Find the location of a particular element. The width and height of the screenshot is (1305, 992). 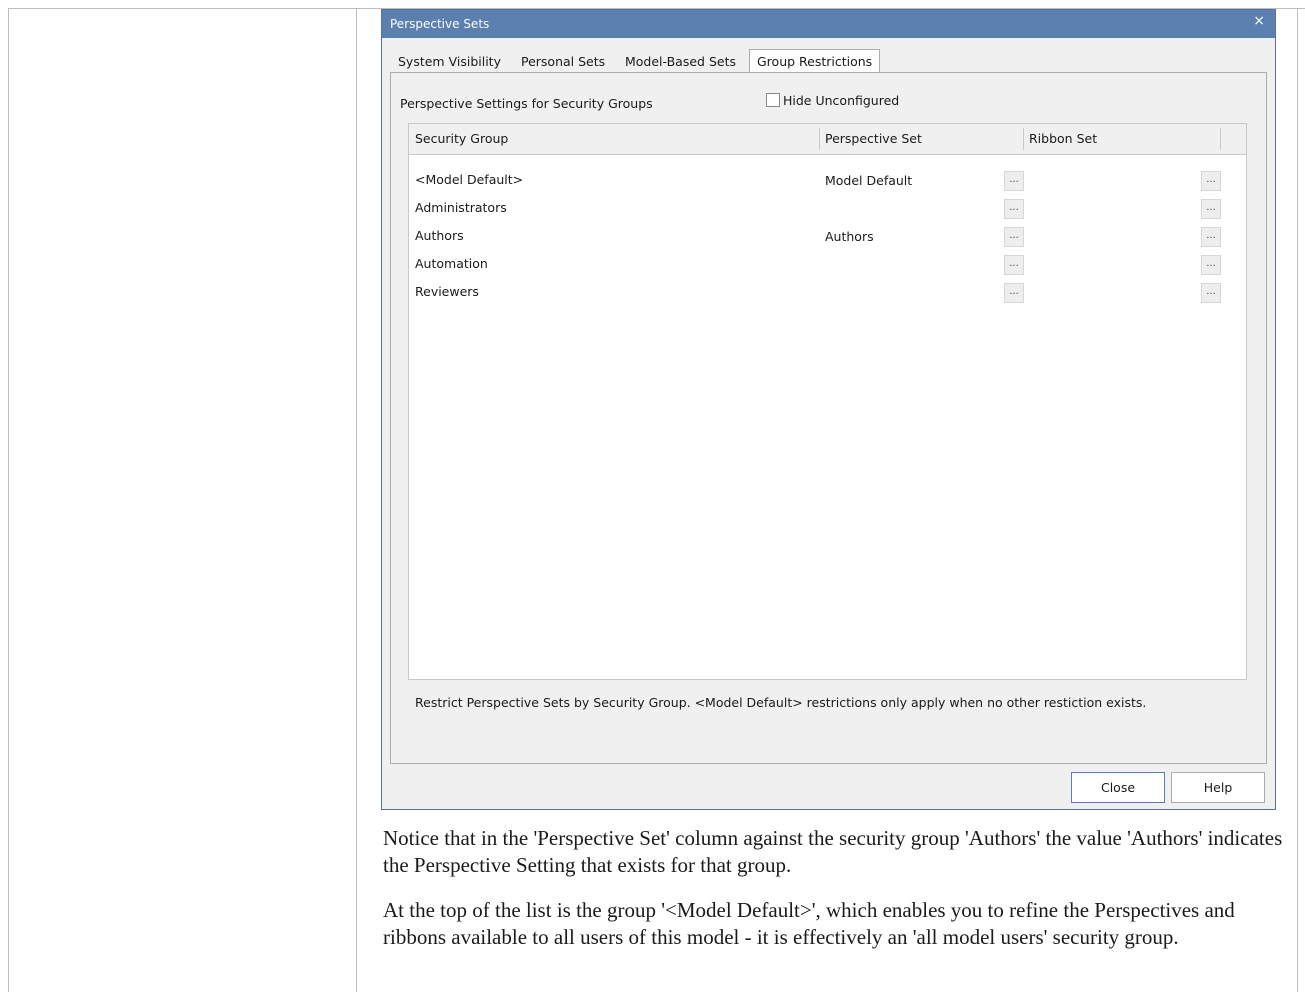

close-icon: × is located at coordinates (1259, 21).